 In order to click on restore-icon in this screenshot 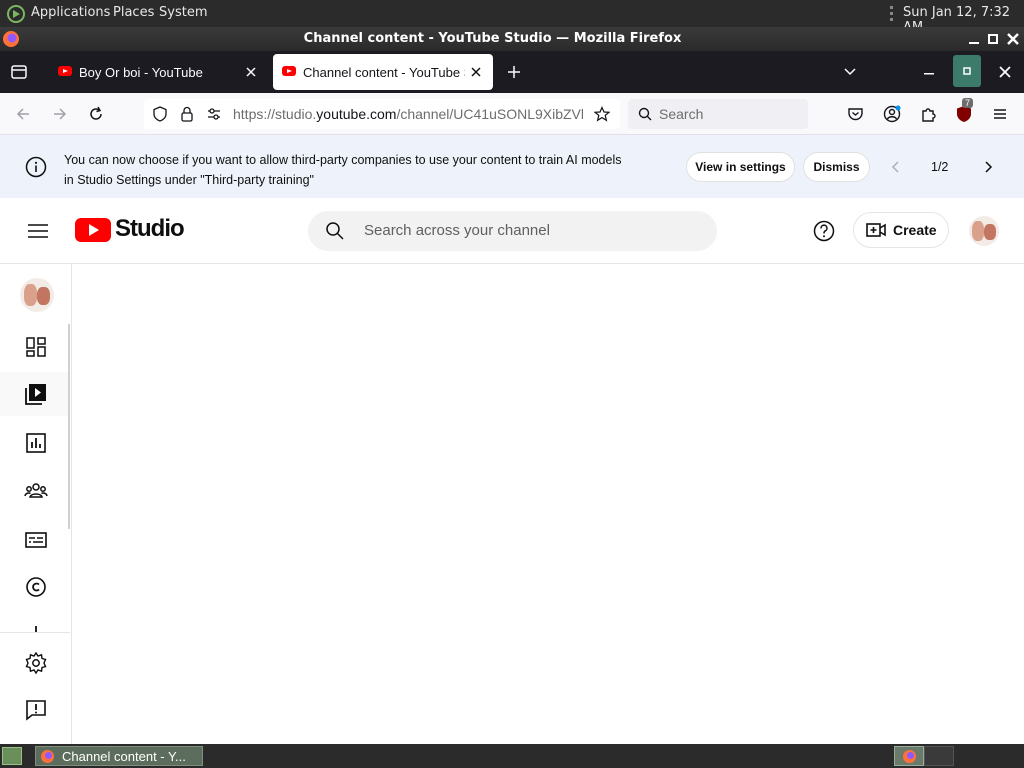, I will do `click(967, 71)`.